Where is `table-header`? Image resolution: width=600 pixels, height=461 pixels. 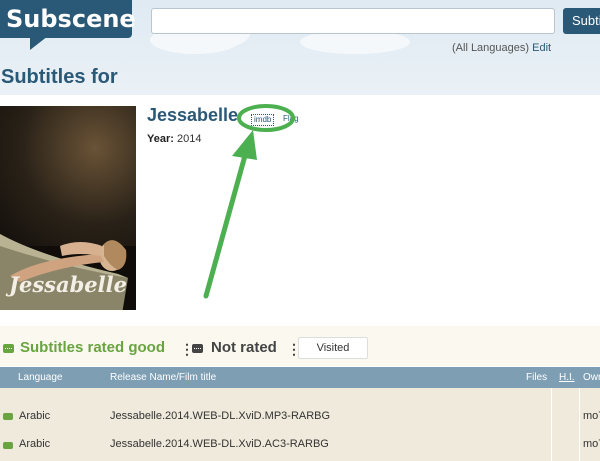 table-header is located at coordinates (300, 377).